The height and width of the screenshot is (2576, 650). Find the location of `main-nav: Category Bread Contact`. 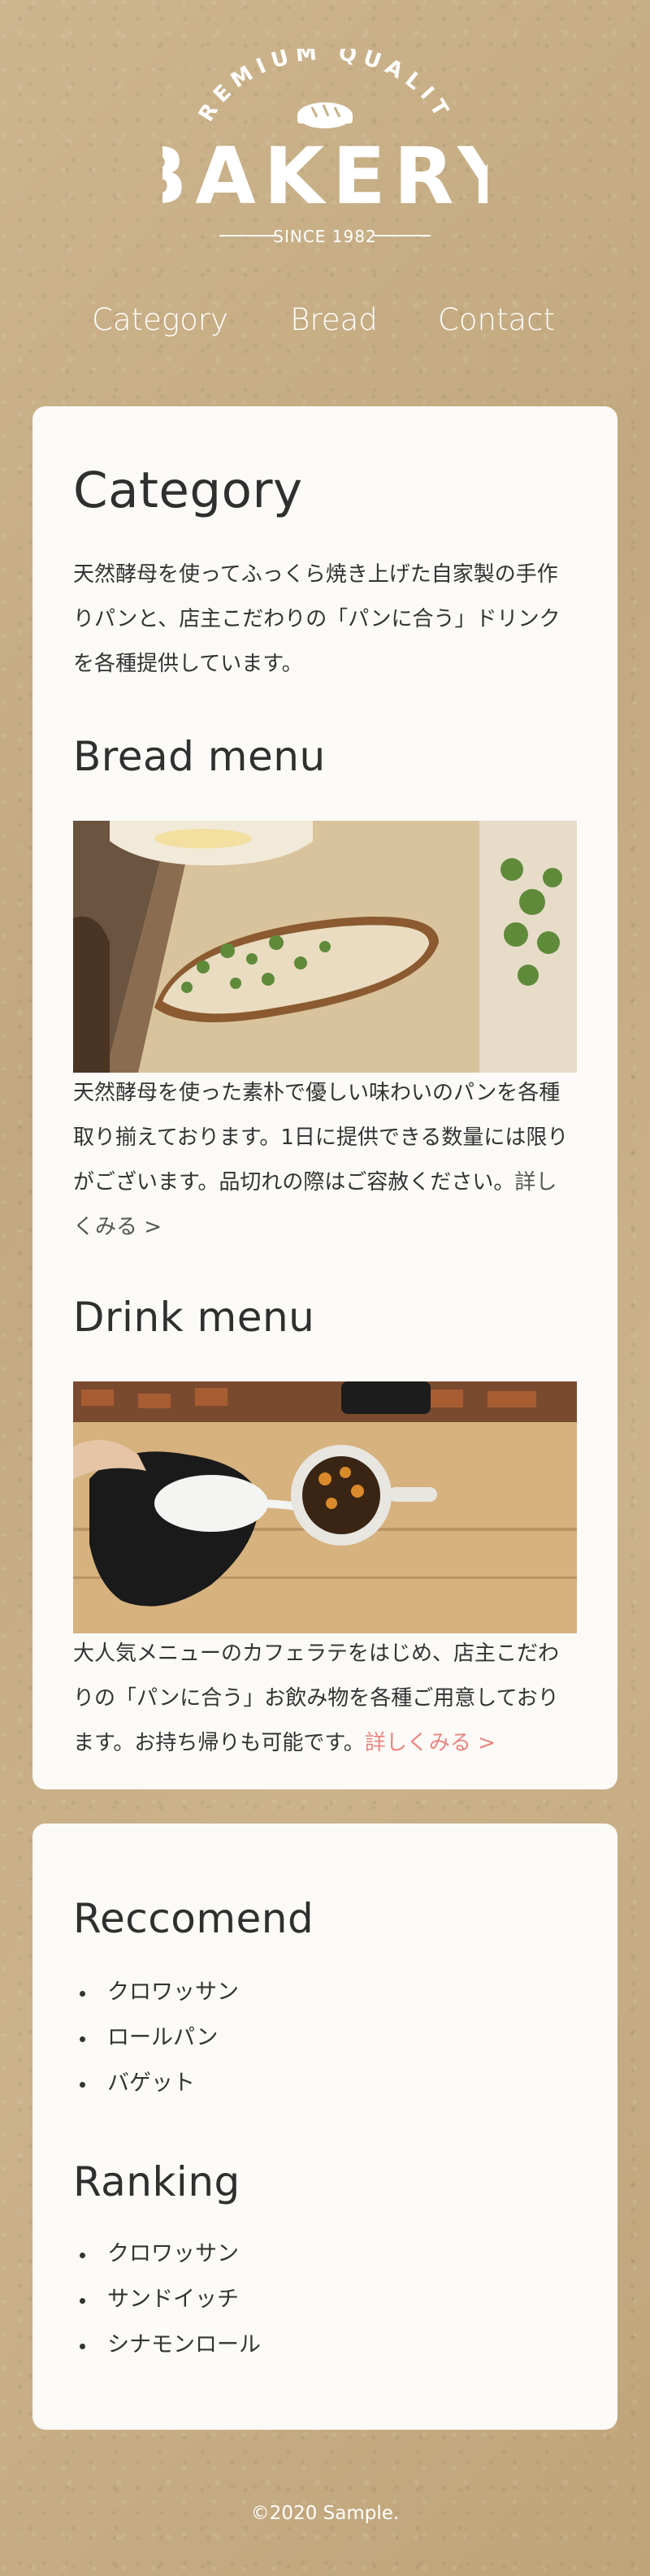

main-nav: Category Bread Contact is located at coordinates (325, 319).